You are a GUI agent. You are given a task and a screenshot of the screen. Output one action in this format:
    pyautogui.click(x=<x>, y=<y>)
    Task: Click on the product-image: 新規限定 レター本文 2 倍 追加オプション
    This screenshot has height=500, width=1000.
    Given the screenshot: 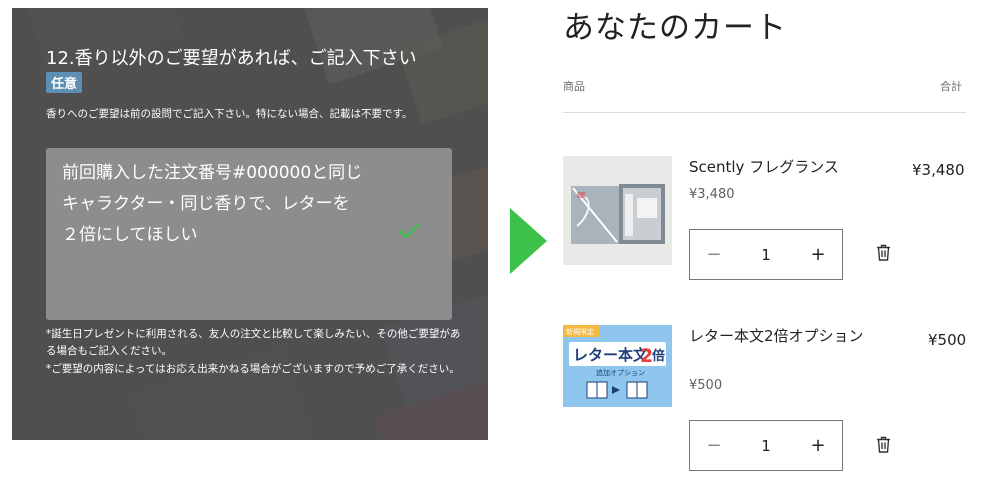 What is the action you would take?
    pyautogui.click(x=617, y=366)
    